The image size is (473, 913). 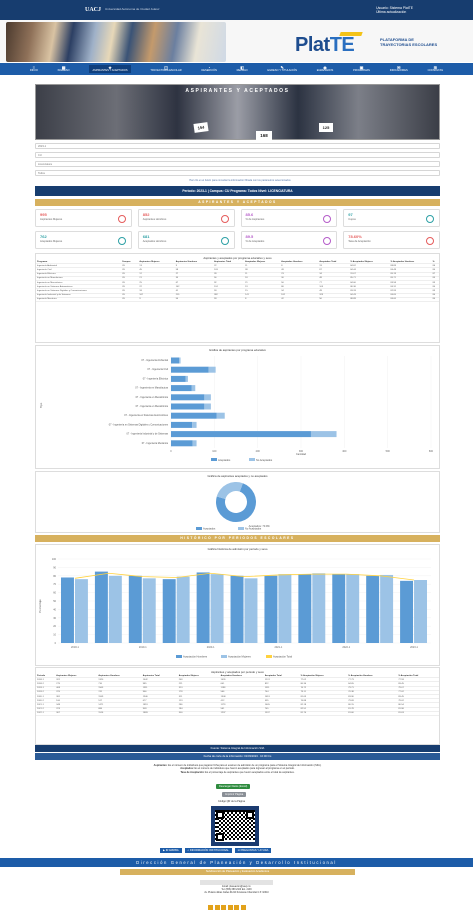 What do you see at coordinates (329, 44) in the screenshot?
I see `platte-logo: PlatTE` at bounding box center [329, 44].